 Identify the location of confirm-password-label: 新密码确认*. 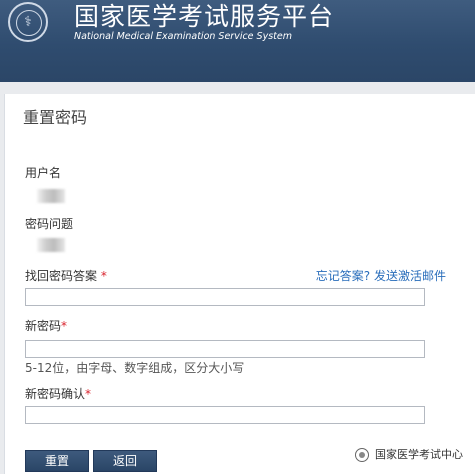
(58, 394).